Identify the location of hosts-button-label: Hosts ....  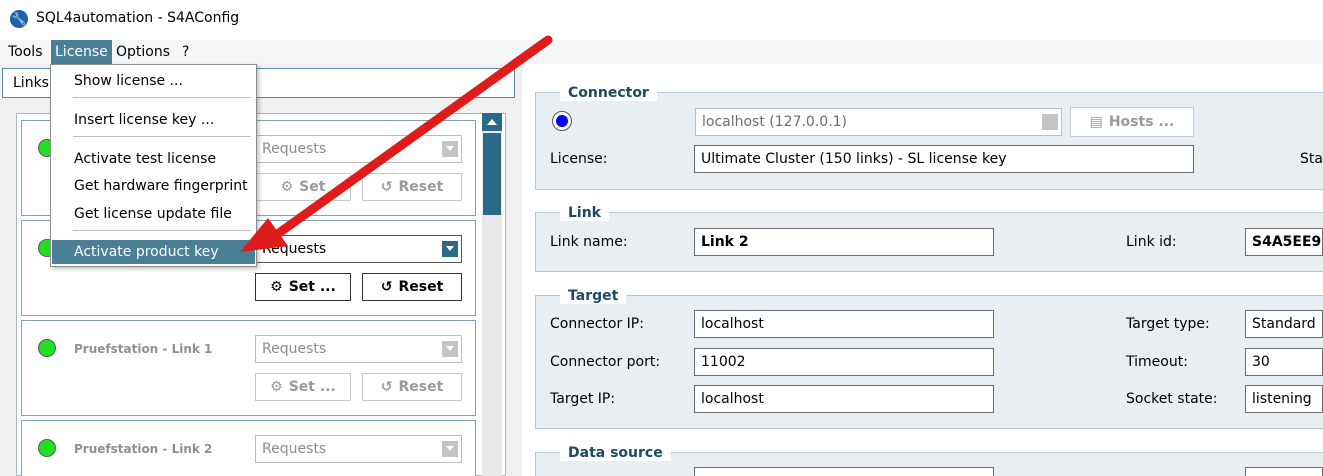
(1141, 122).